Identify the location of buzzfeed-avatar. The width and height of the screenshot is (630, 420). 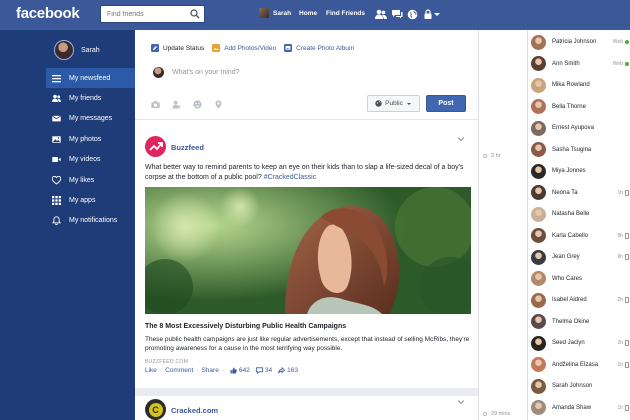
(155, 146).